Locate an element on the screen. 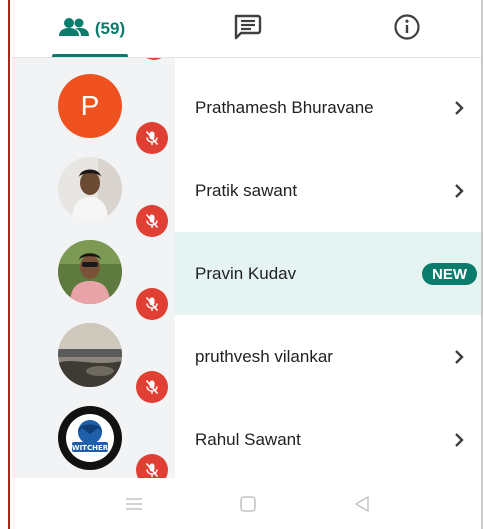 The height and width of the screenshot is (529, 483). participant-name: Pravin Kudav is located at coordinates (246, 273).